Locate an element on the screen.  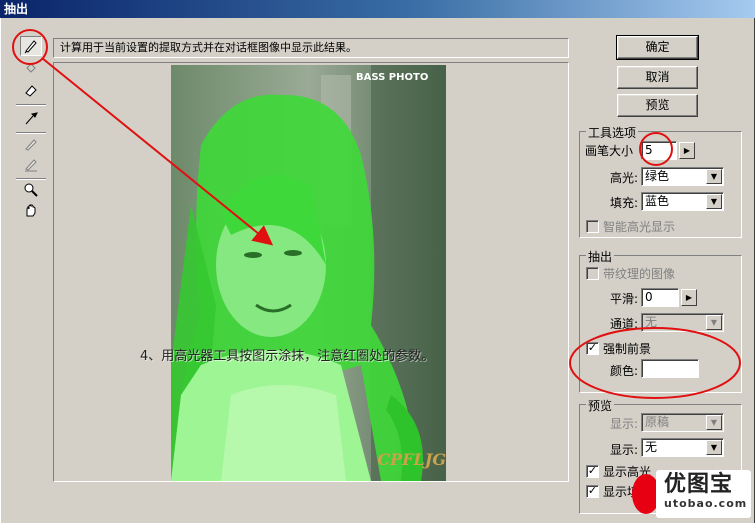
window-title-bar: 抽出 is located at coordinates (377, 9).